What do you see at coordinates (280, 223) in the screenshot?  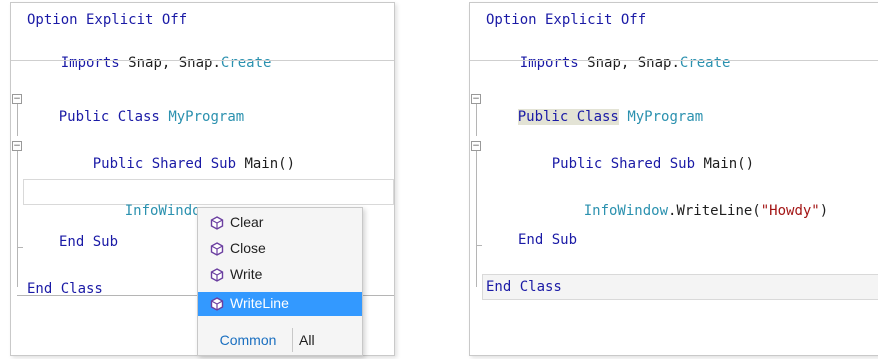 I see `completion-item-clear: Clear` at bounding box center [280, 223].